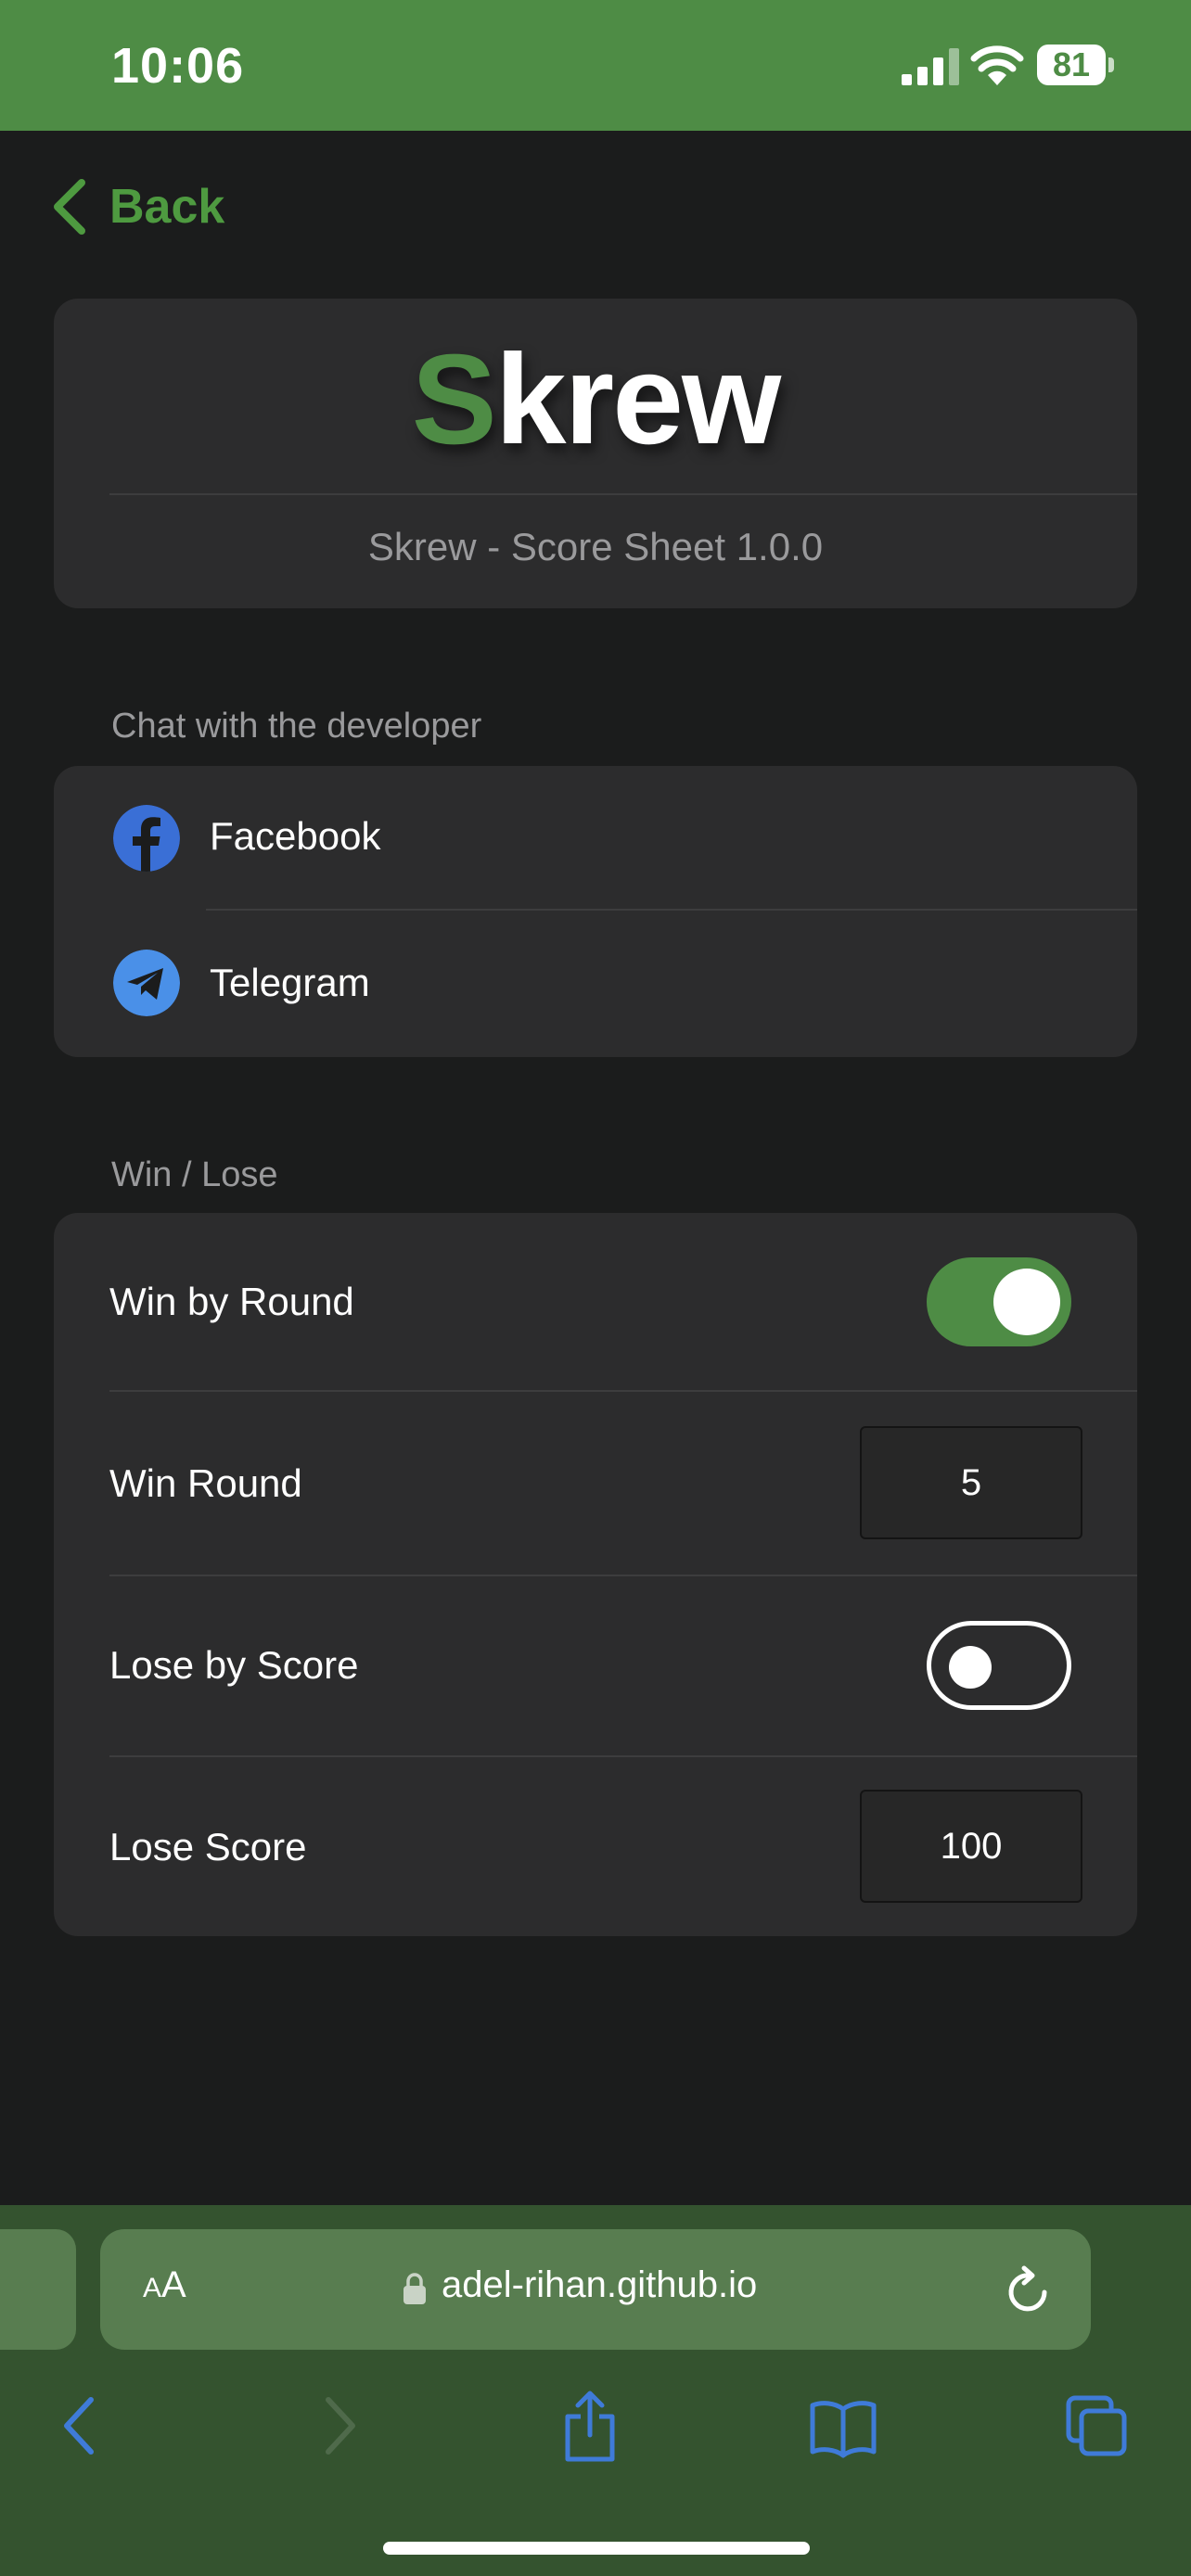  What do you see at coordinates (595, 1847) in the screenshot?
I see `lose-score-row: Lose Score` at bounding box center [595, 1847].